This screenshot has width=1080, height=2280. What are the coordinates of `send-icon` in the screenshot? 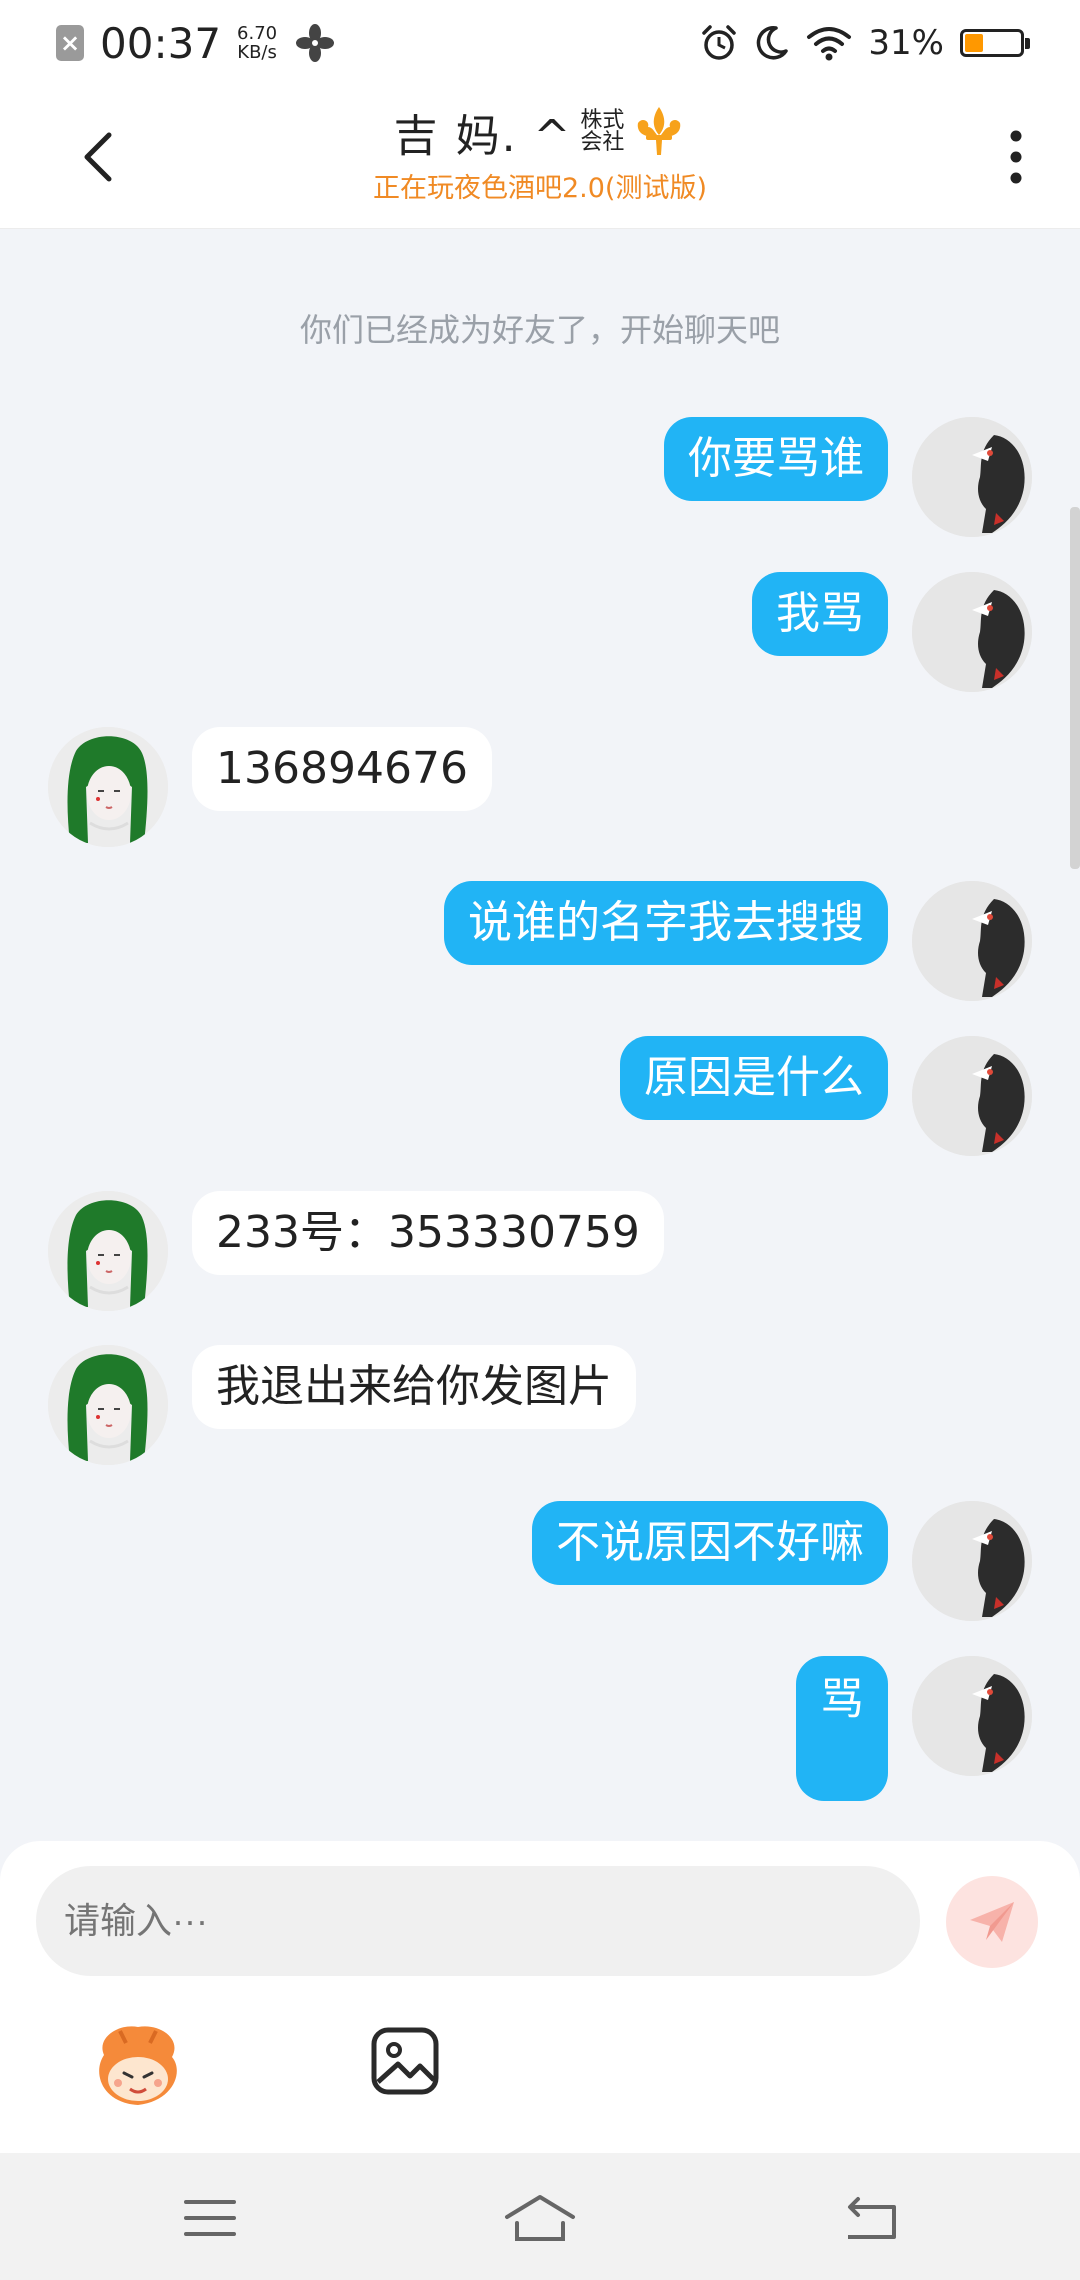 It's located at (992, 1922).